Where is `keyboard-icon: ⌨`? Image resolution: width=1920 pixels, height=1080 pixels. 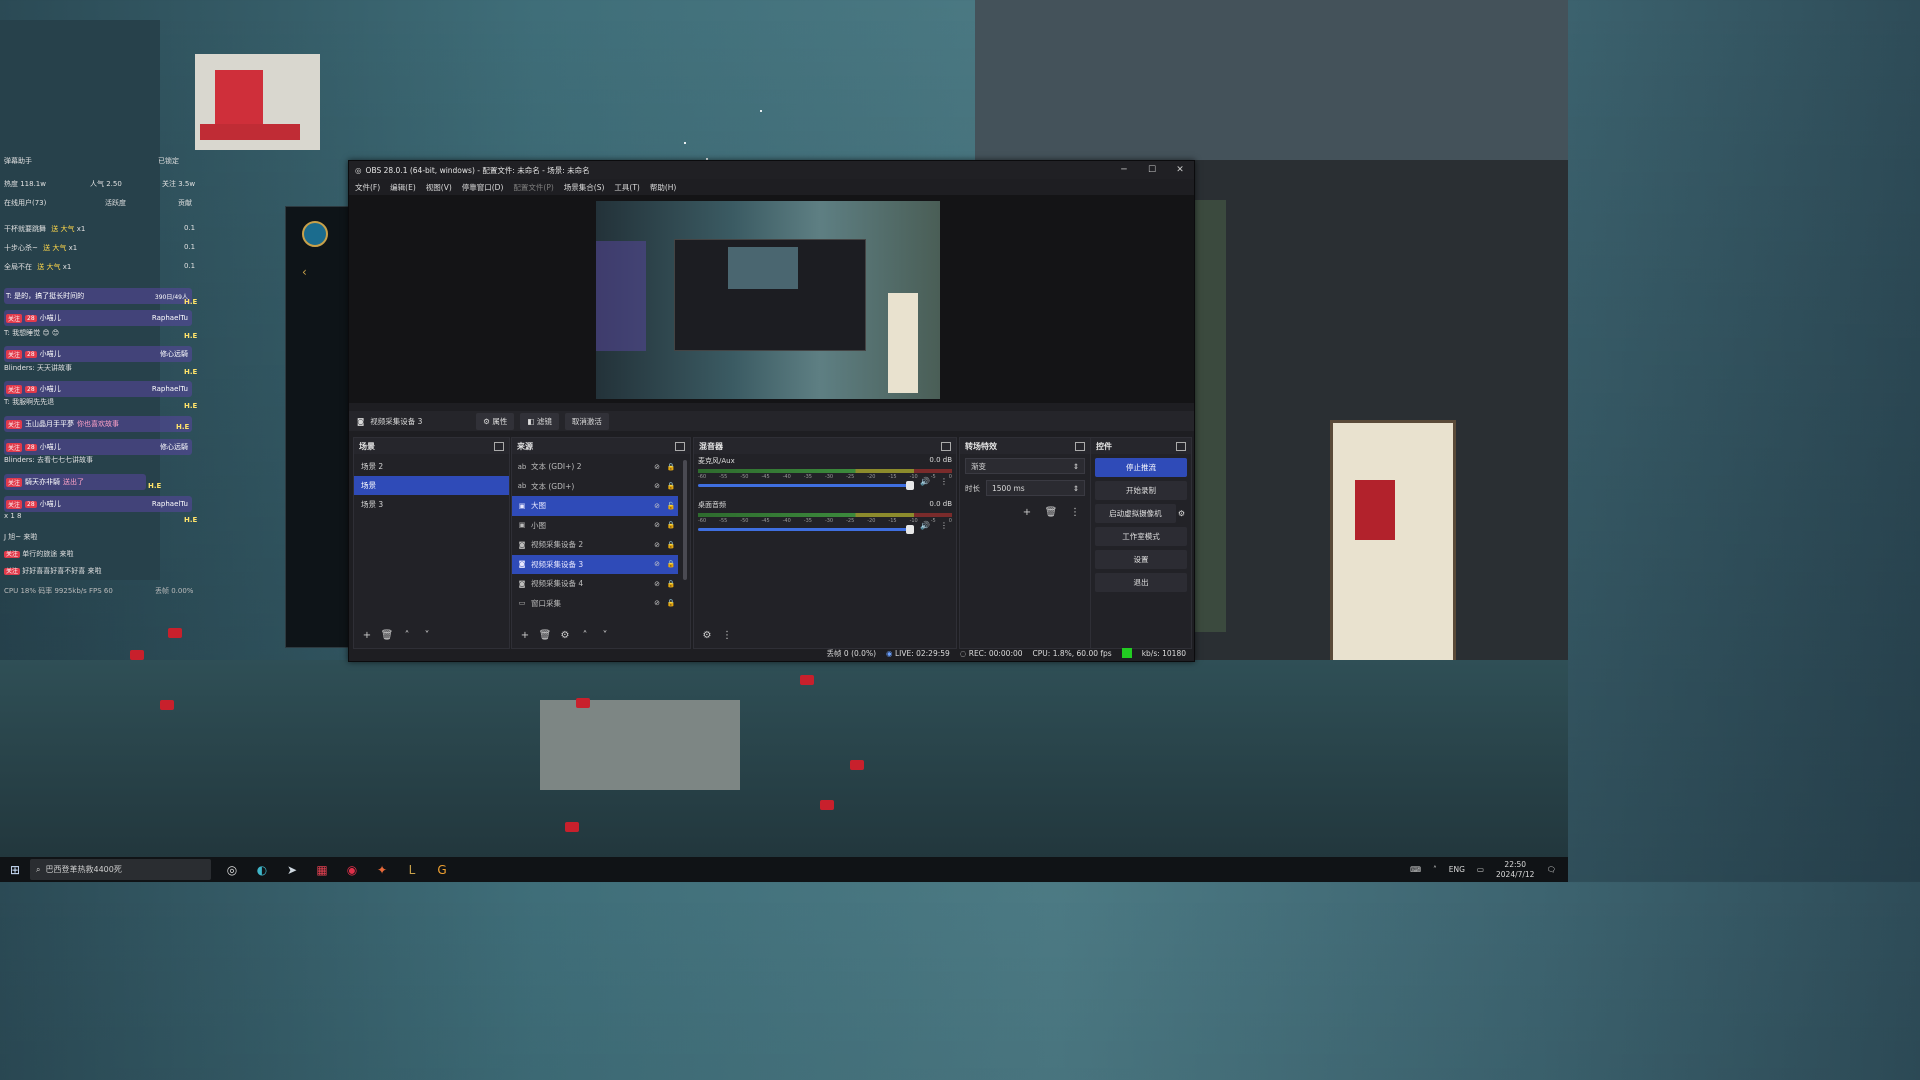 keyboard-icon: ⌨ is located at coordinates (1415, 869).